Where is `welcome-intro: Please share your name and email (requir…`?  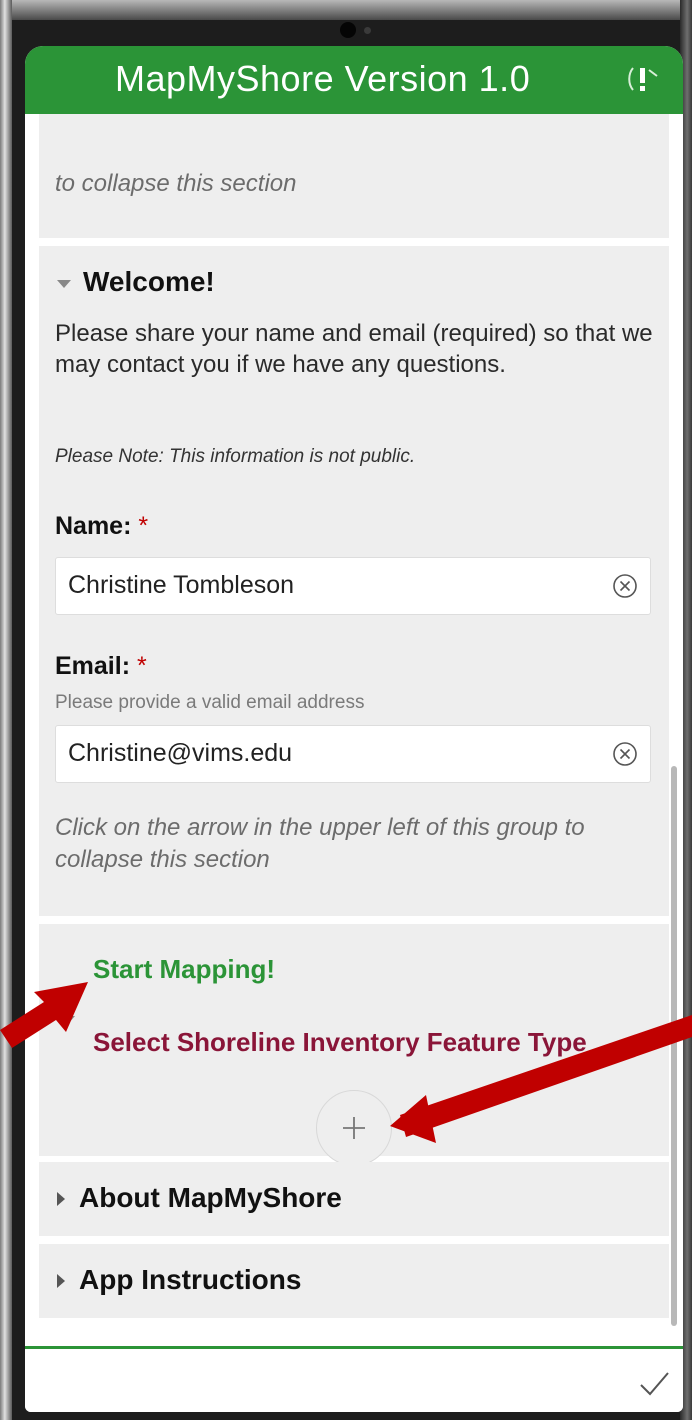
welcome-intro: Please share your name and email (requir… is located at coordinates (354, 349).